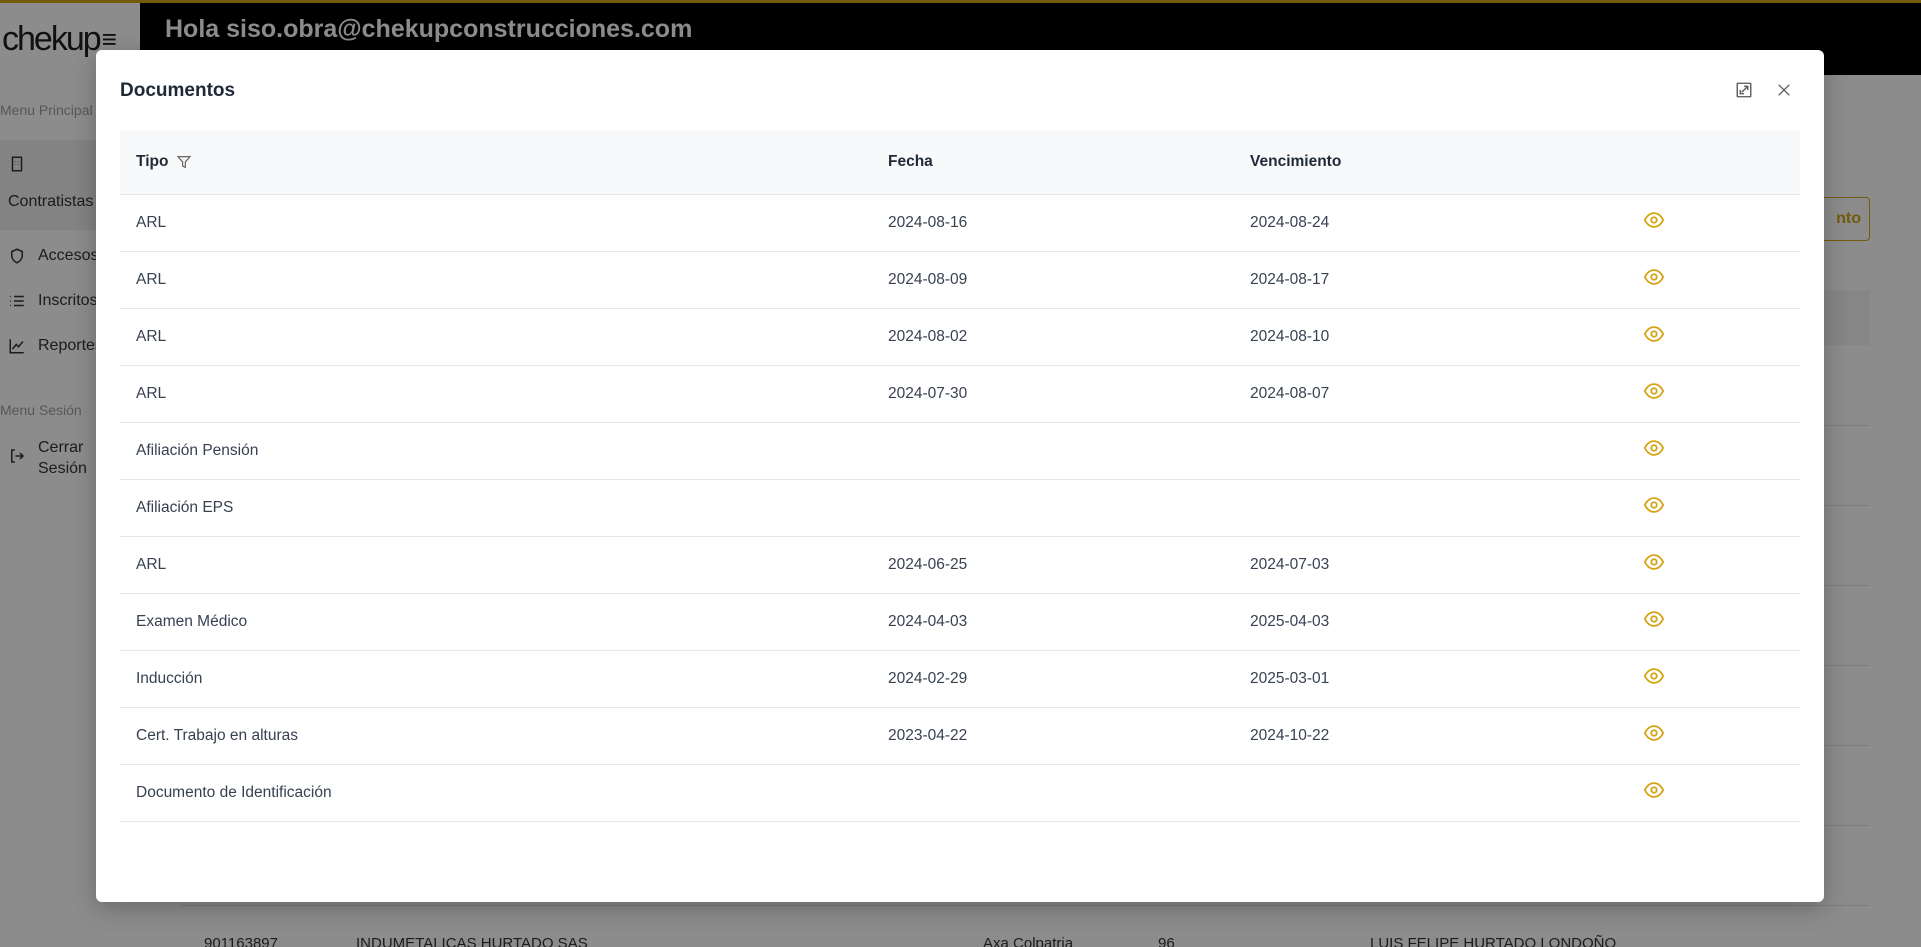 This screenshot has height=947, width=1921. Describe the element at coordinates (1290, 621) in the screenshot. I see `cell-vencimiento: 2025-04-03` at that location.